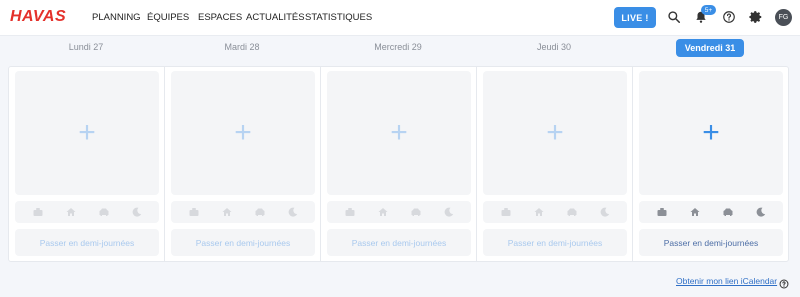  What do you see at coordinates (86, 47) in the screenshot?
I see `day-header-lundi: Lundi 27` at bounding box center [86, 47].